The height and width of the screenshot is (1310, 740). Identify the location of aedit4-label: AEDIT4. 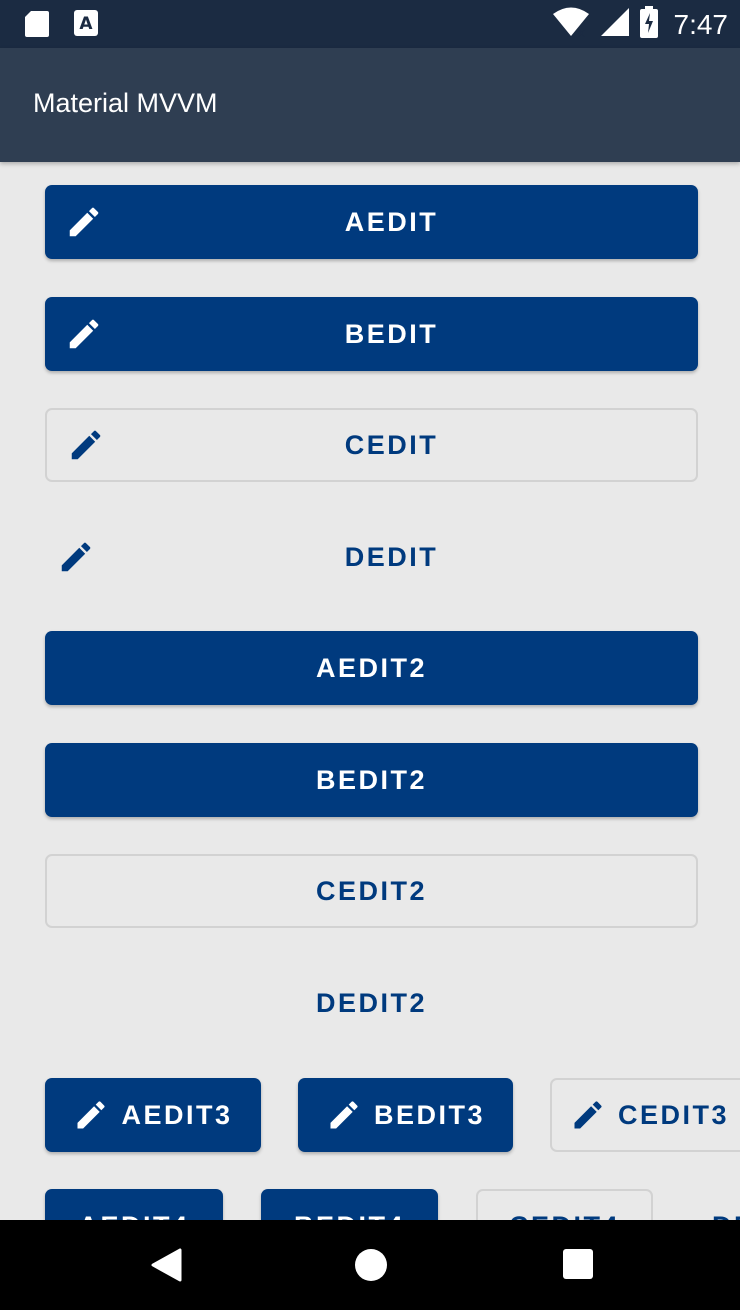
(133, 1216).